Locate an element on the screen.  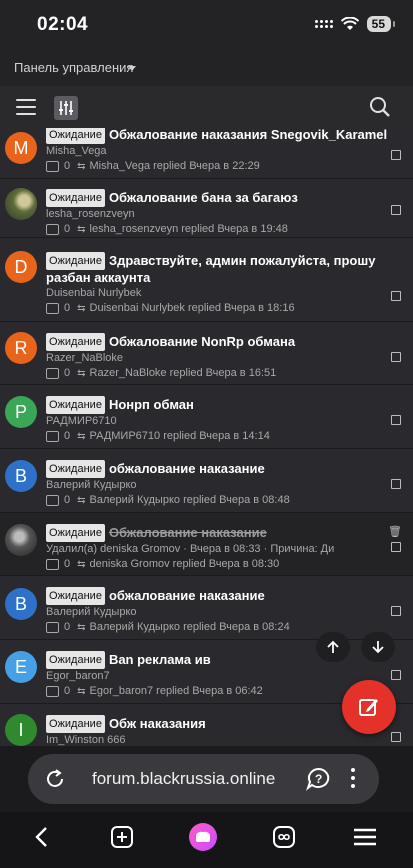
thread-title: Обжалование наказания Snegovik_Karamel is located at coordinates (248, 135).